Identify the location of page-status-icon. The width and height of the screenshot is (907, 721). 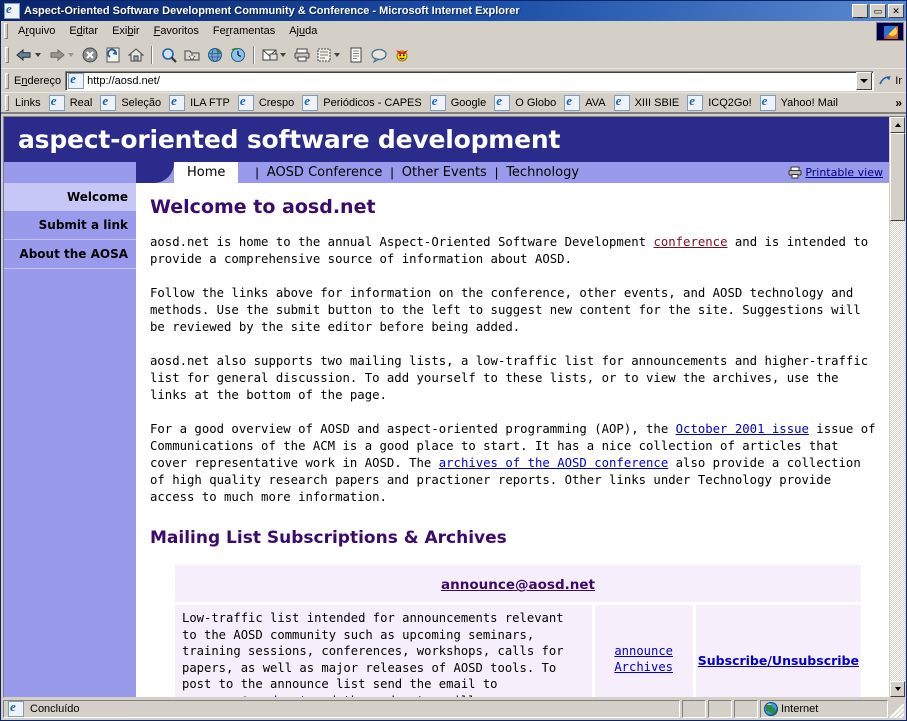
(16, 709).